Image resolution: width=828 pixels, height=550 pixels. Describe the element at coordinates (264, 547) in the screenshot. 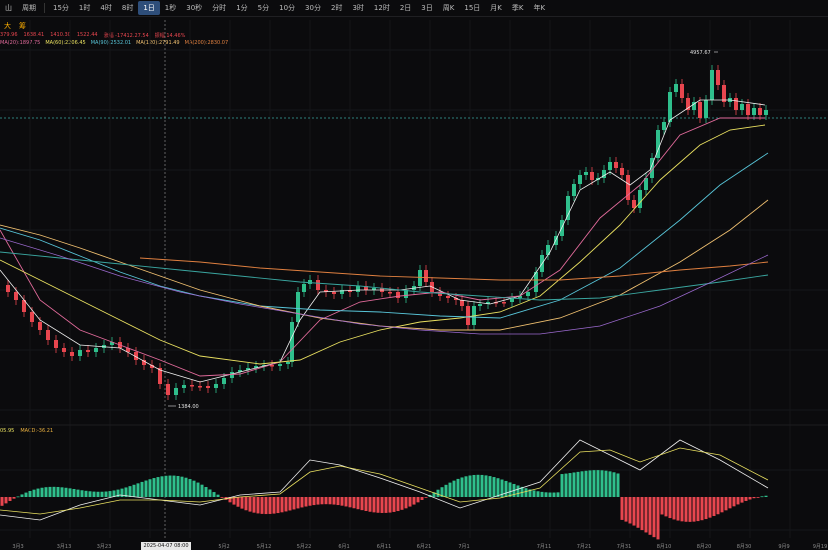

I see `x-axis-label: 5月12` at that location.